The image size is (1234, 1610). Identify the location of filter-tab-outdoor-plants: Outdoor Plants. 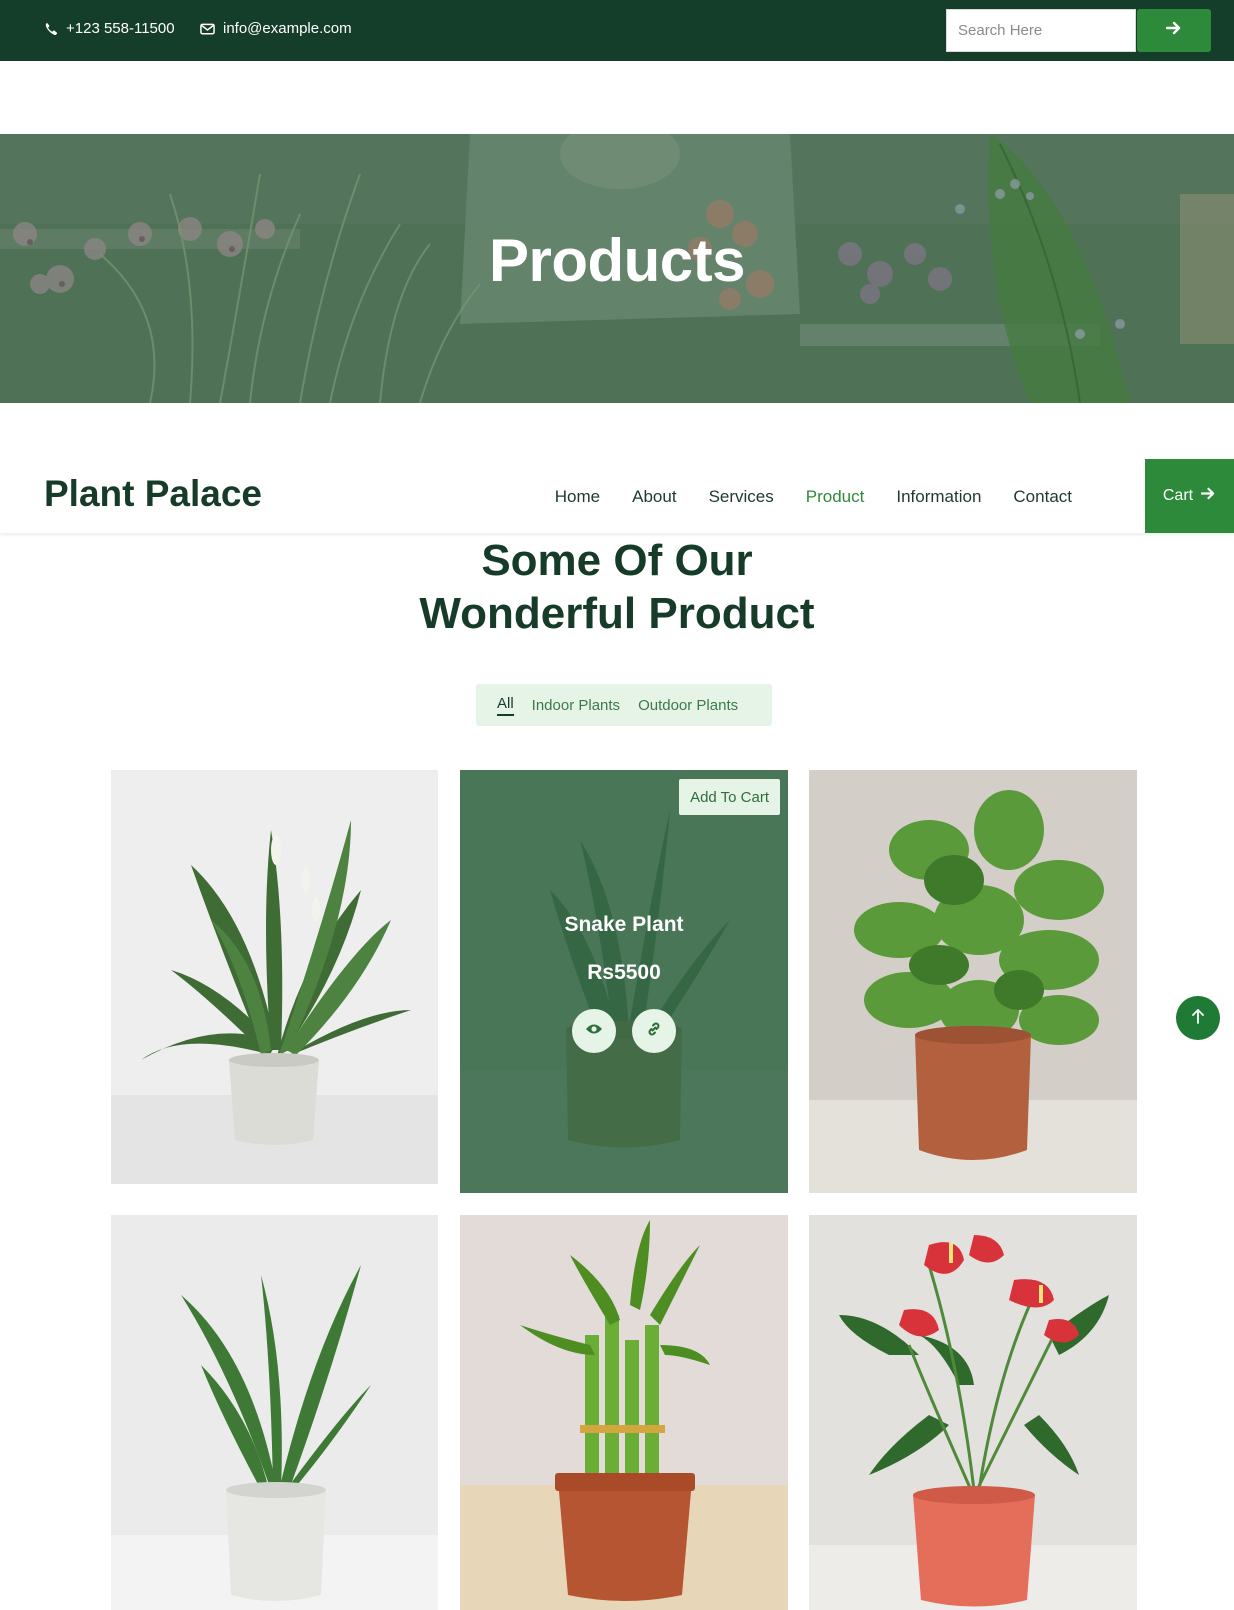
(688, 705).